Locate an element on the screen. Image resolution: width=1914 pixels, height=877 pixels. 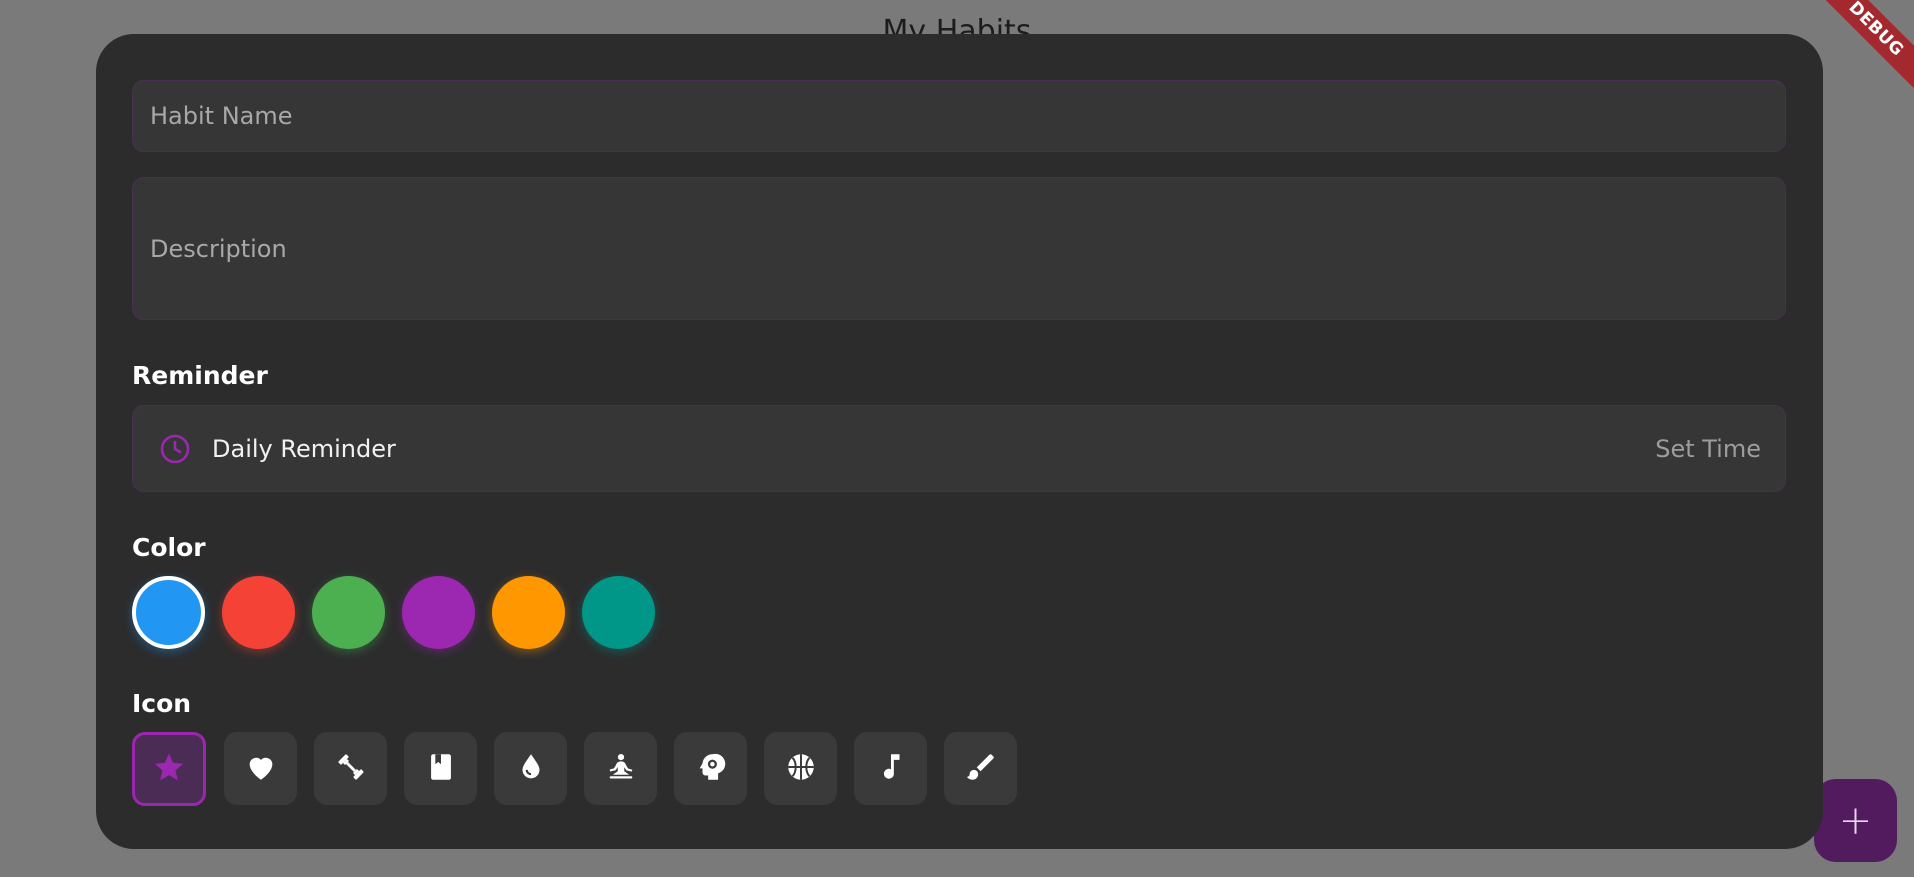
icon-option-mind is located at coordinates (710, 768).